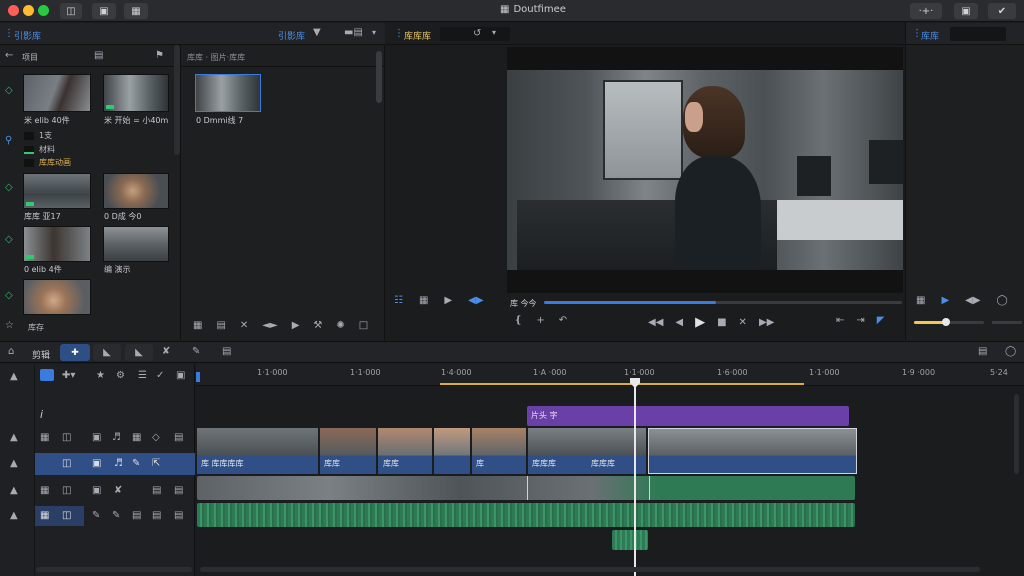 This screenshot has height=576, width=1024. I want to click on add-marker-icon: +, so click(540, 321).